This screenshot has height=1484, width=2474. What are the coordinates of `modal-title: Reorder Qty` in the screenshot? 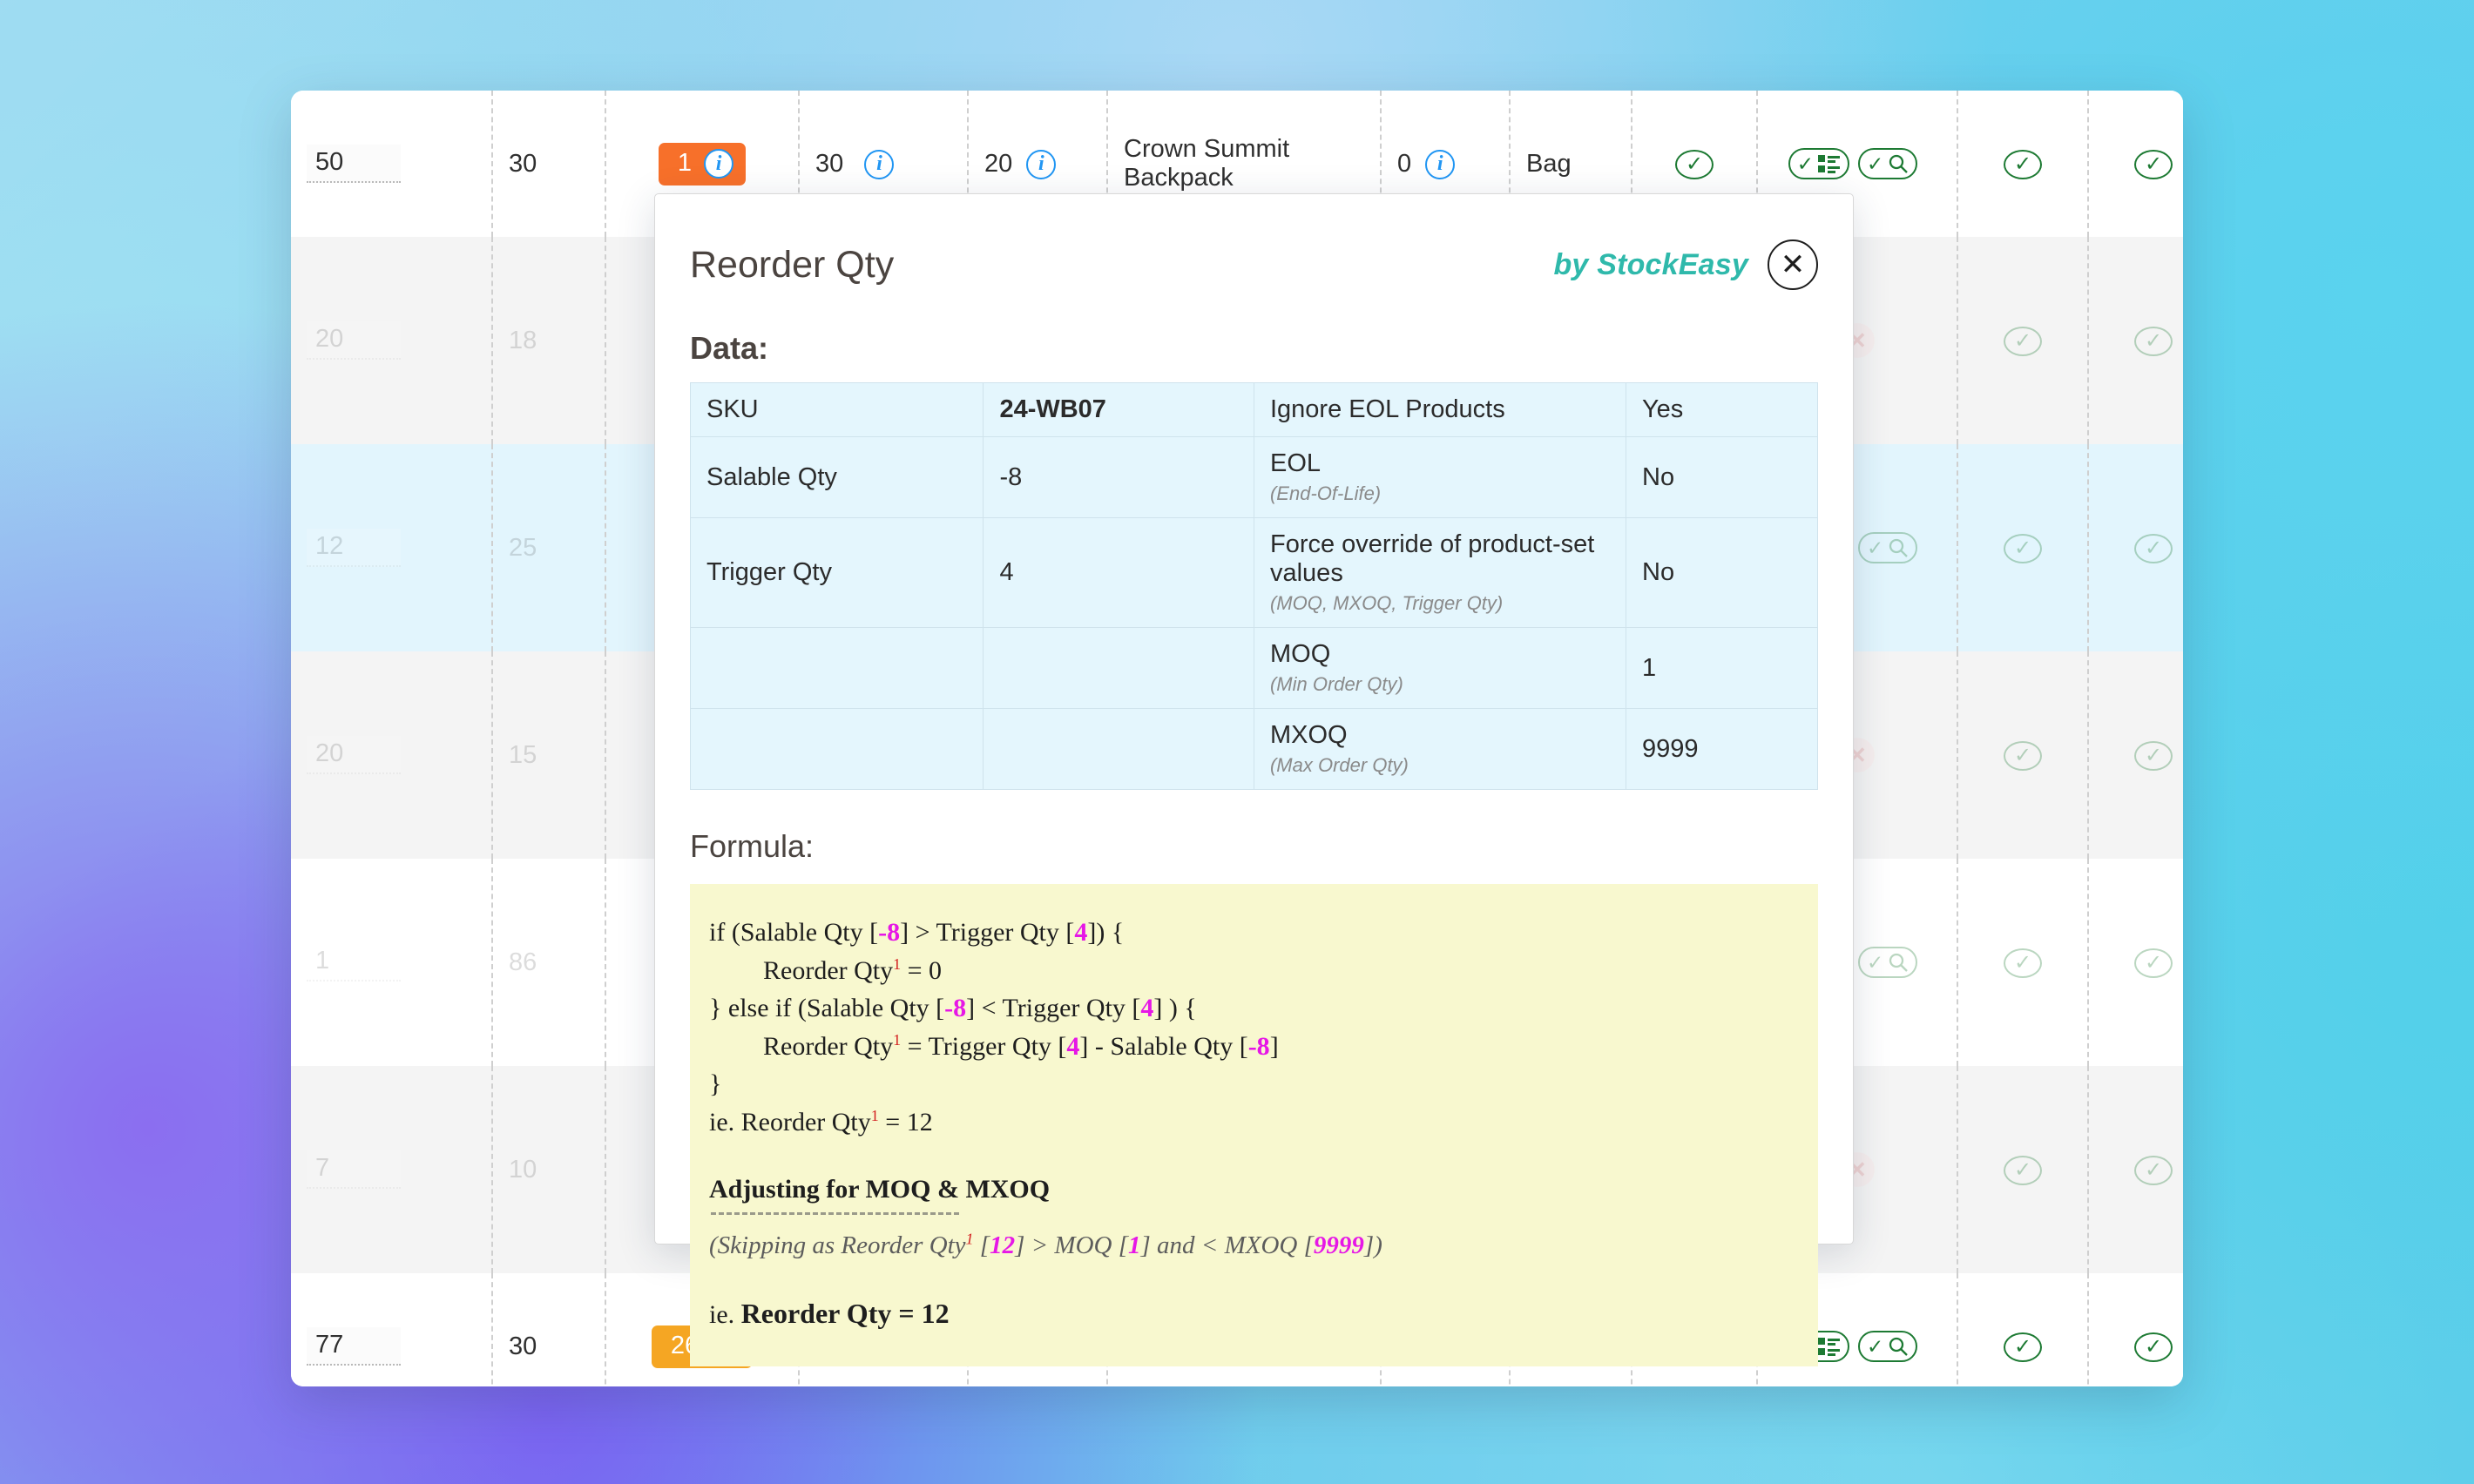 It's located at (792, 264).